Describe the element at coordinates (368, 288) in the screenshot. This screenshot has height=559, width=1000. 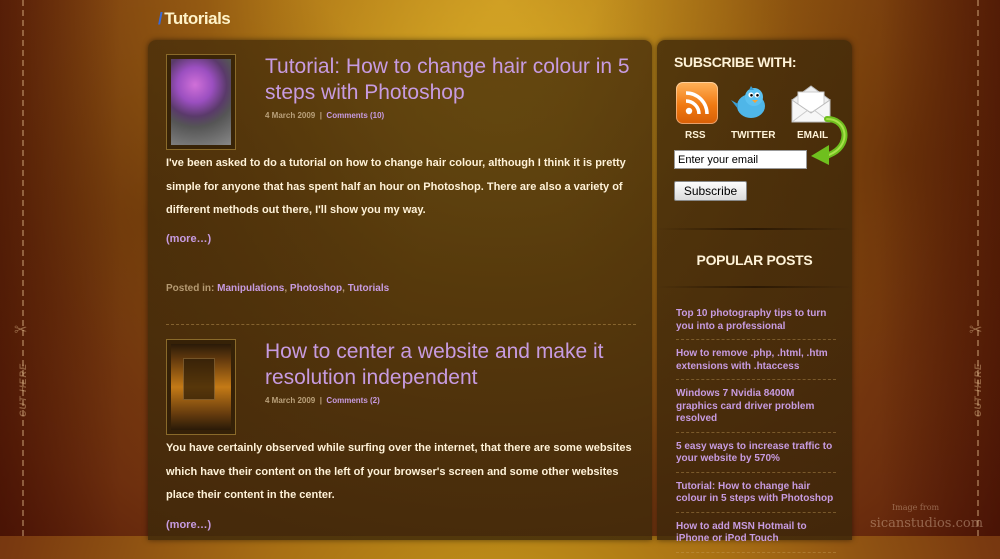
I see `category-link: Tutorials` at that location.